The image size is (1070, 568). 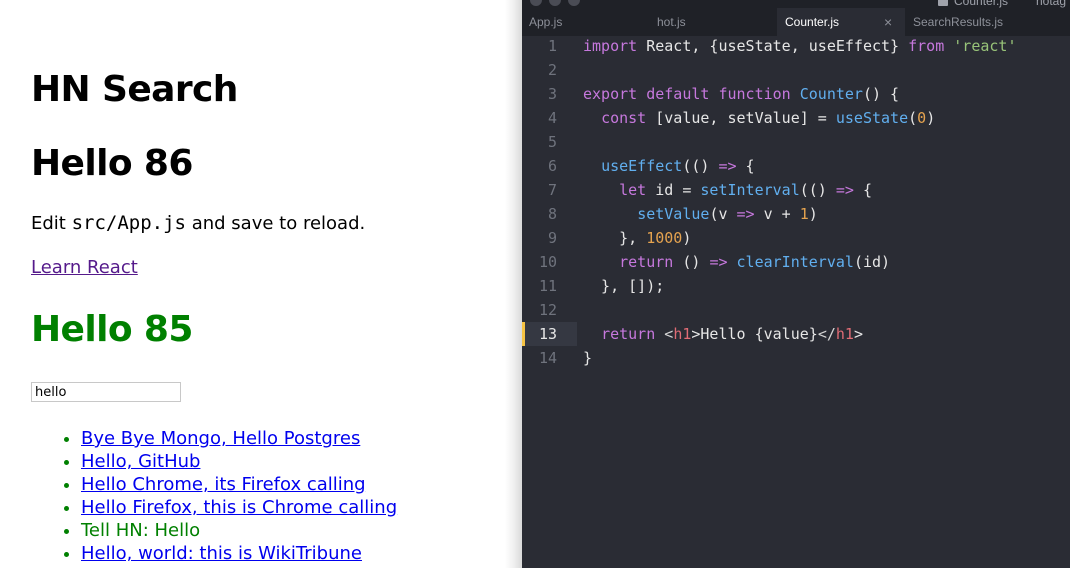 What do you see at coordinates (727, 214) in the screenshot?
I see `code-text: setValue(v => v + 1)` at bounding box center [727, 214].